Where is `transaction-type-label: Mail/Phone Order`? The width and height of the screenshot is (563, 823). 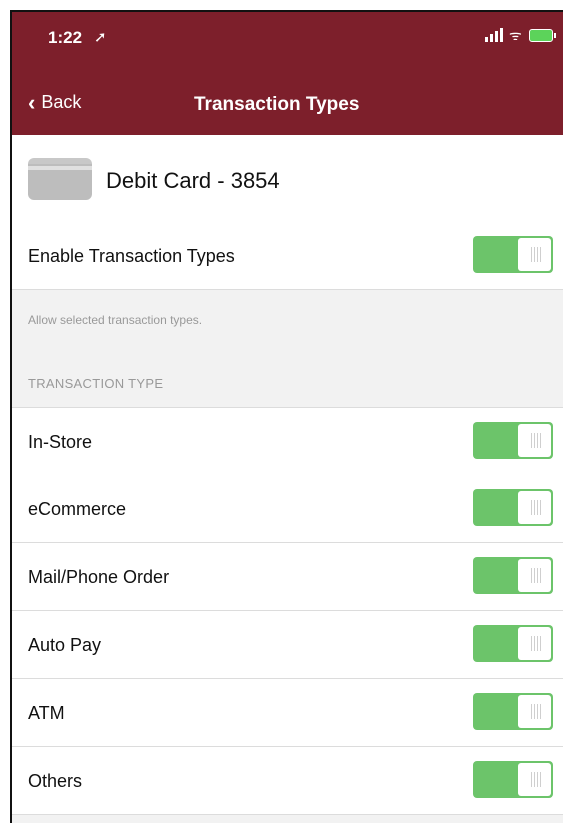
transaction-type-label: Mail/Phone Order is located at coordinates (99, 577).